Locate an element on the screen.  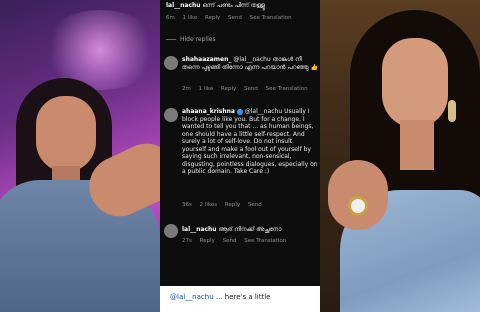
comment-text: ഒന്ന് പണ്ടം പിന്ന് തള്ളൂ is located at coordinates (233, 5).